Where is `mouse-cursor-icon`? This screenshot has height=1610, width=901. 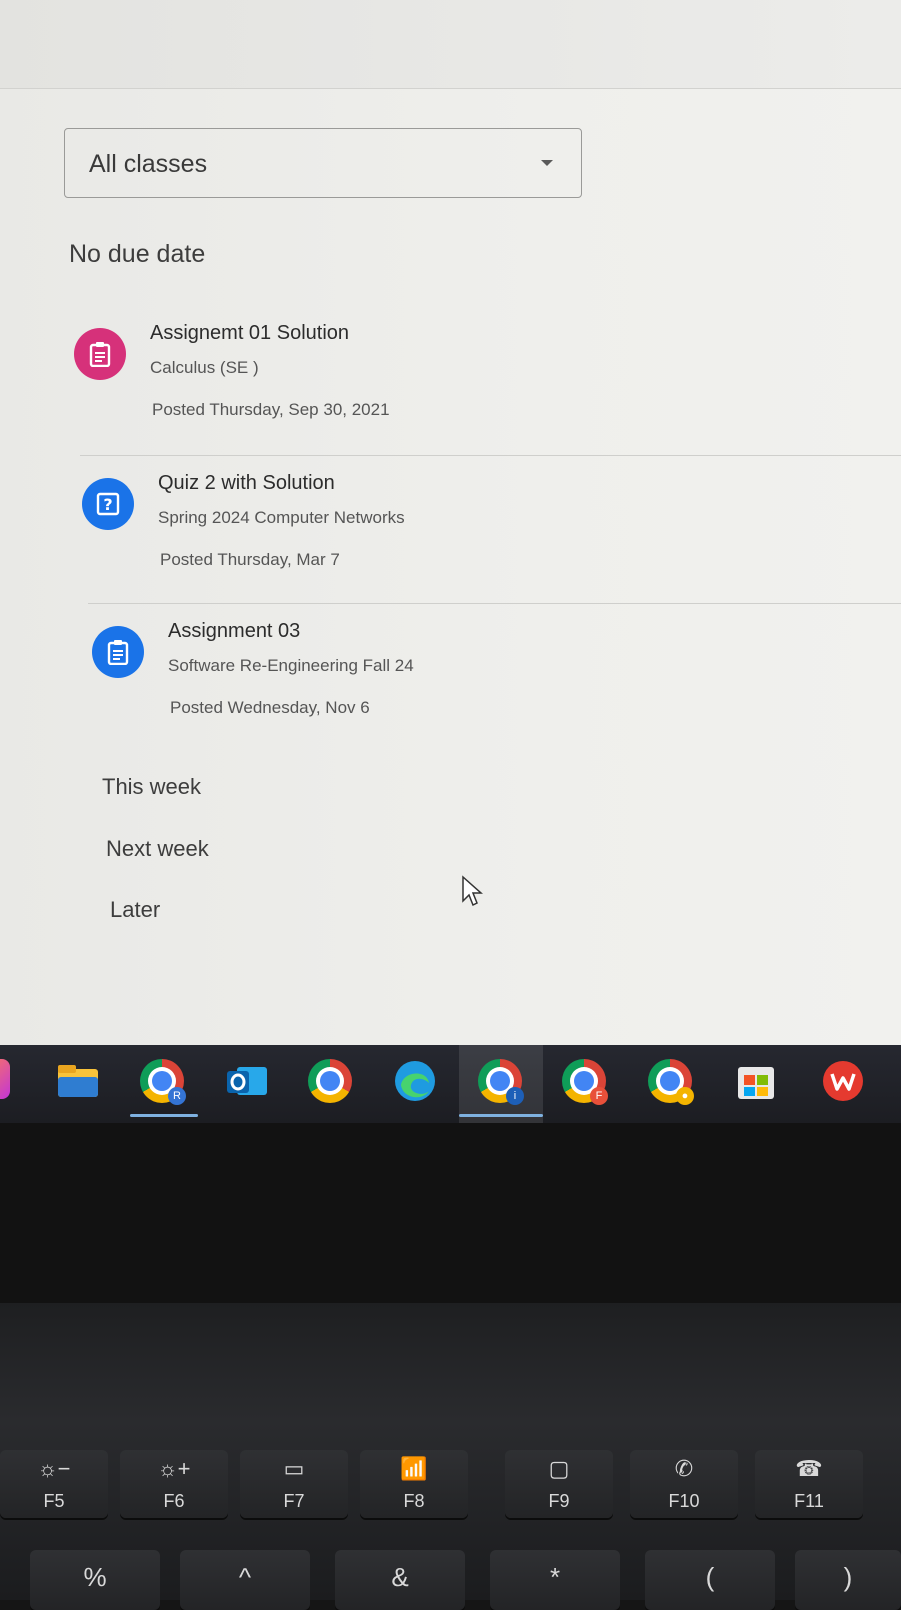 mouse-cursor-icon is located at coordinates (472, 891).